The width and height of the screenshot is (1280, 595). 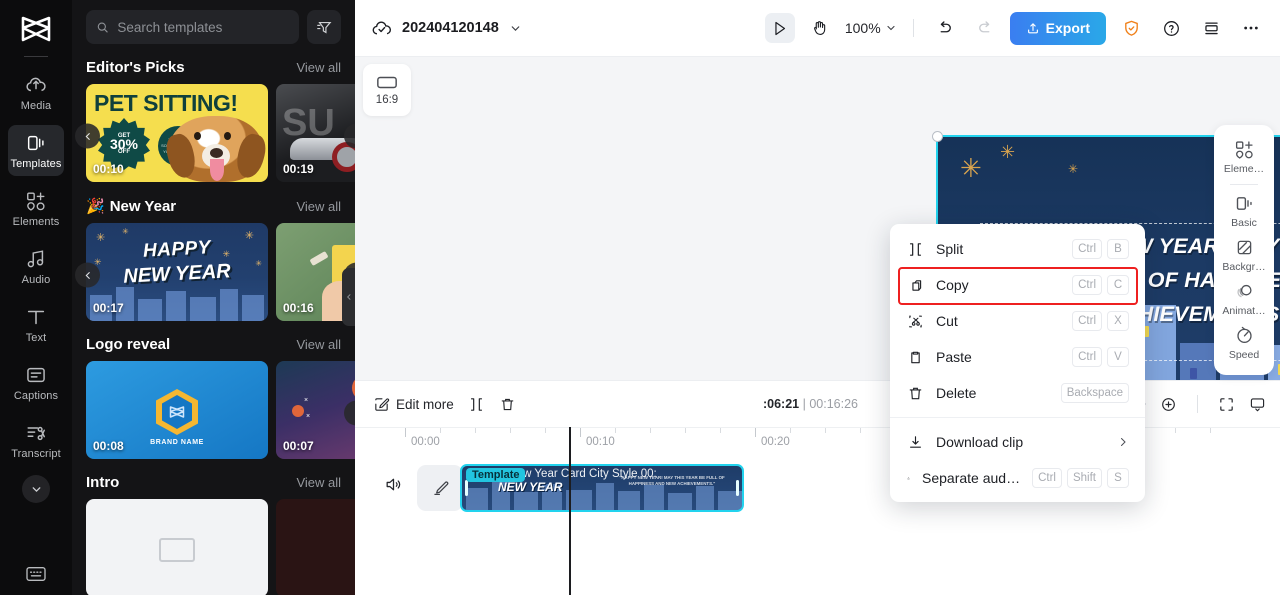 What do you see at coordinates (1226, 404) in the screenshot?
I see `fit-screen-button` at bounding box center [1226, 404].